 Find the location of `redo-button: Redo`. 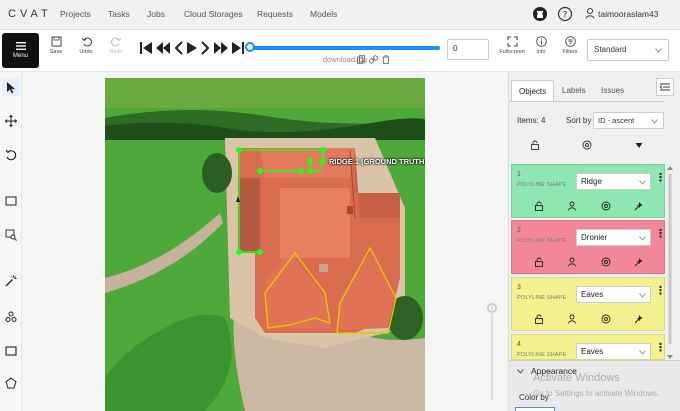

redo-button: Redo is located at coordinates (116, 45).